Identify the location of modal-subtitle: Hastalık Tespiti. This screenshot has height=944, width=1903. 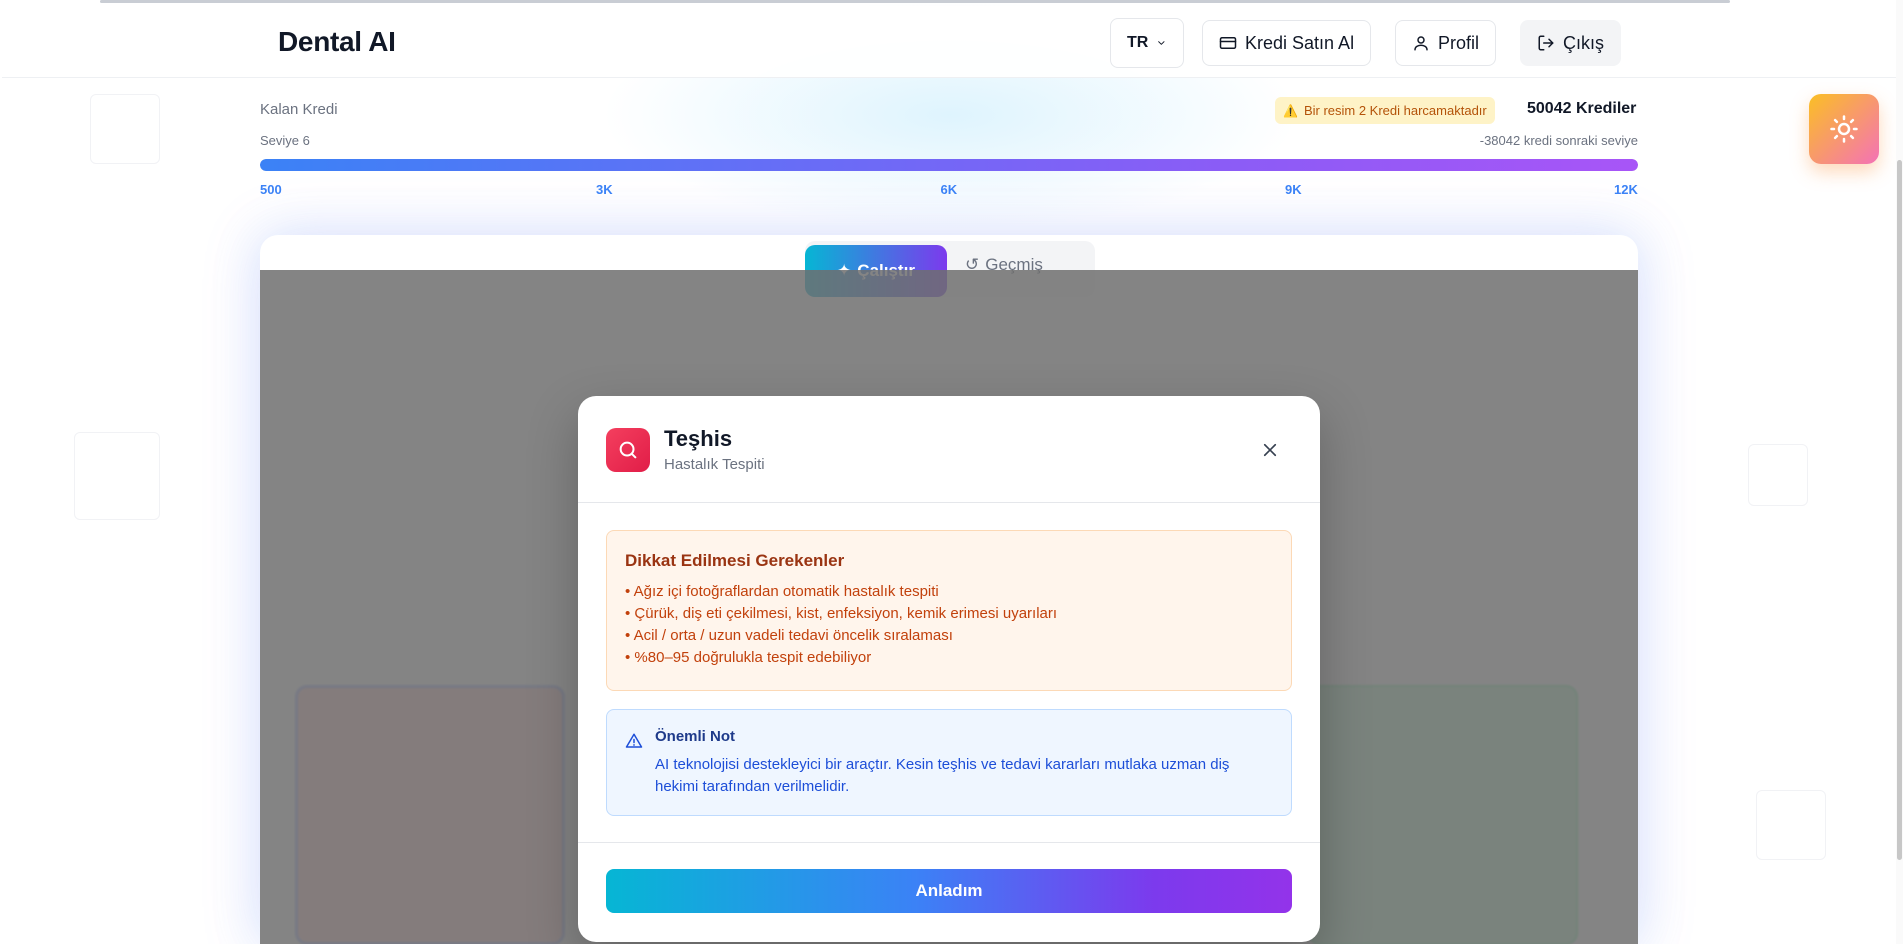
(714, 464).